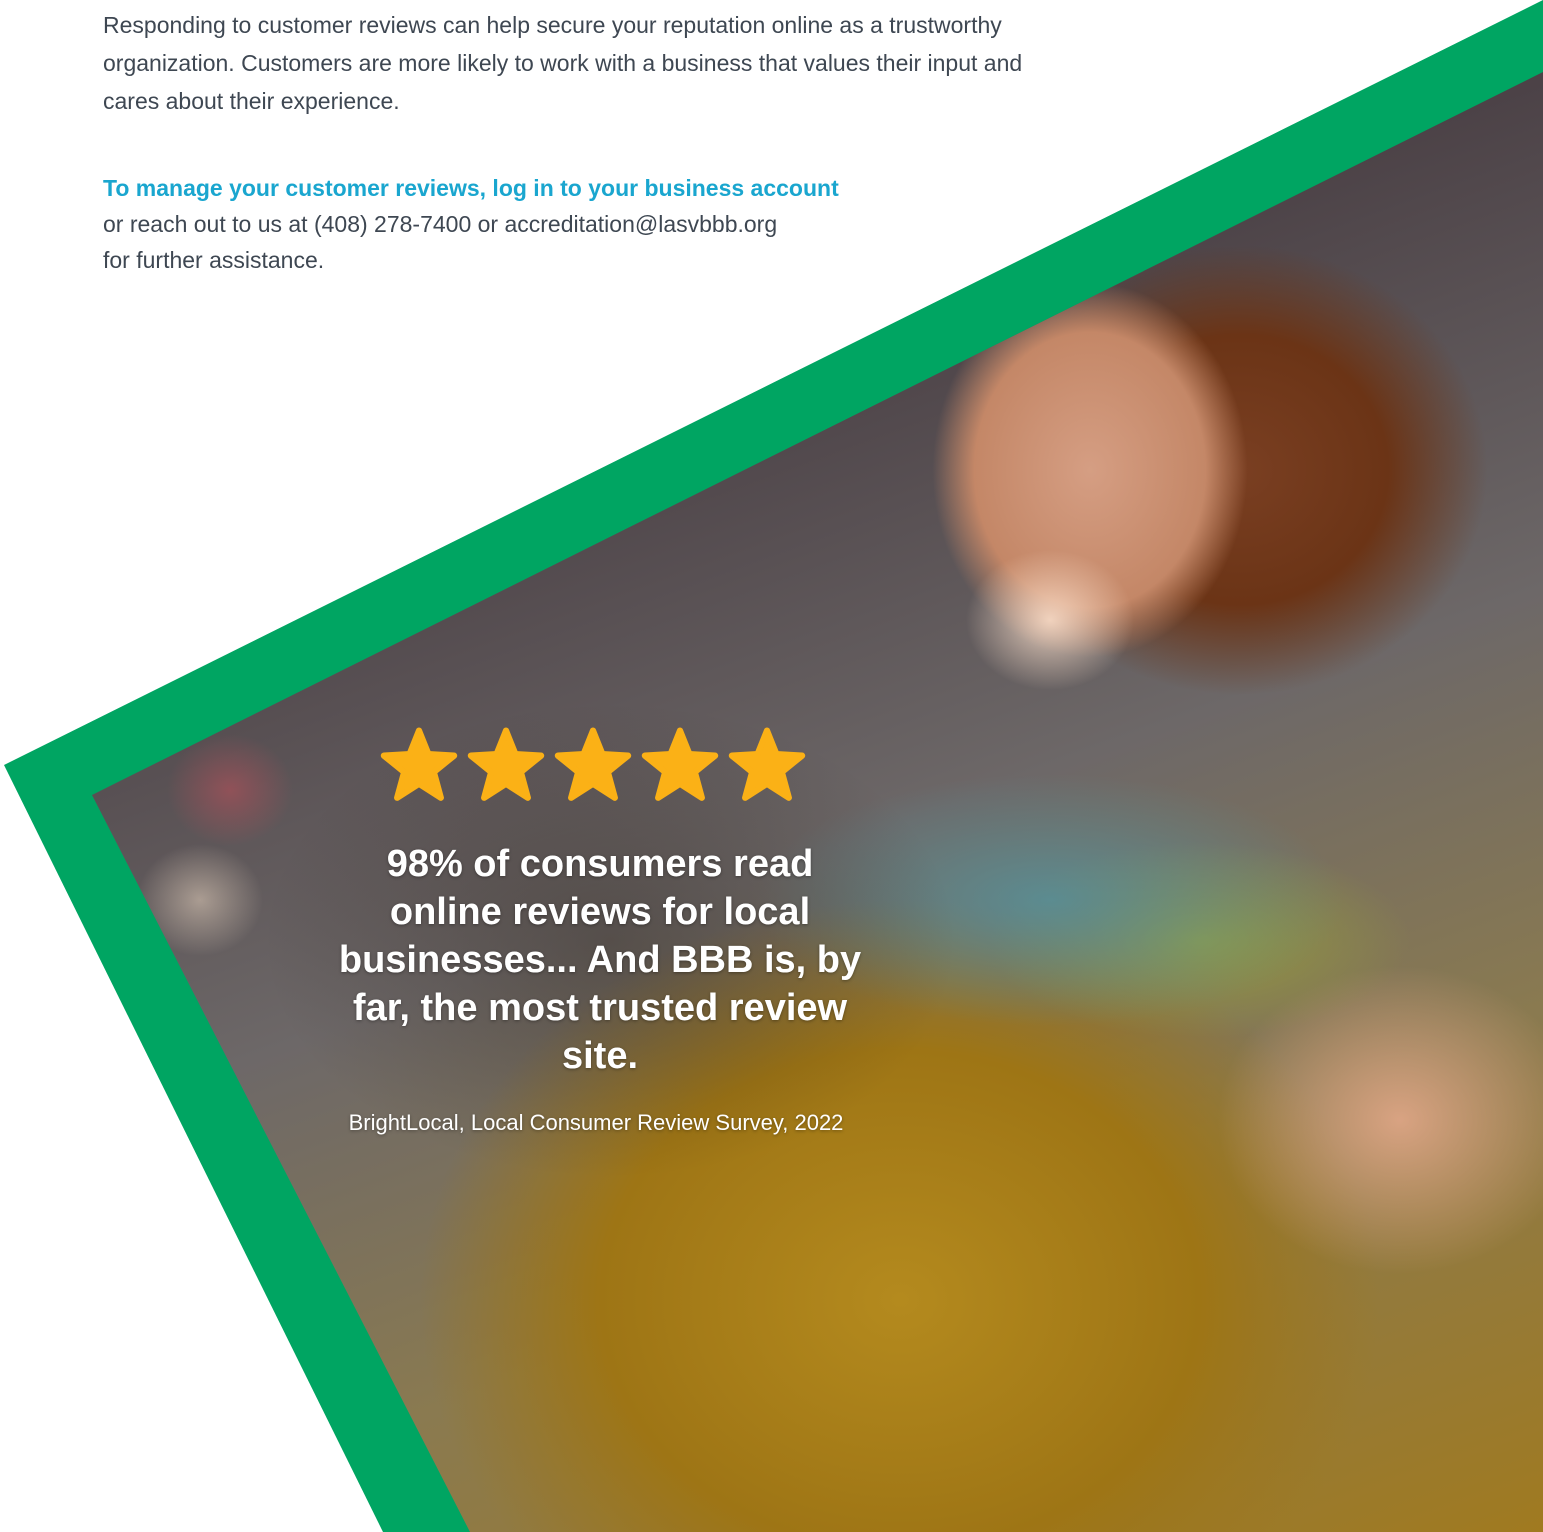  I want to click on five-star-rating, so click(595, 766).